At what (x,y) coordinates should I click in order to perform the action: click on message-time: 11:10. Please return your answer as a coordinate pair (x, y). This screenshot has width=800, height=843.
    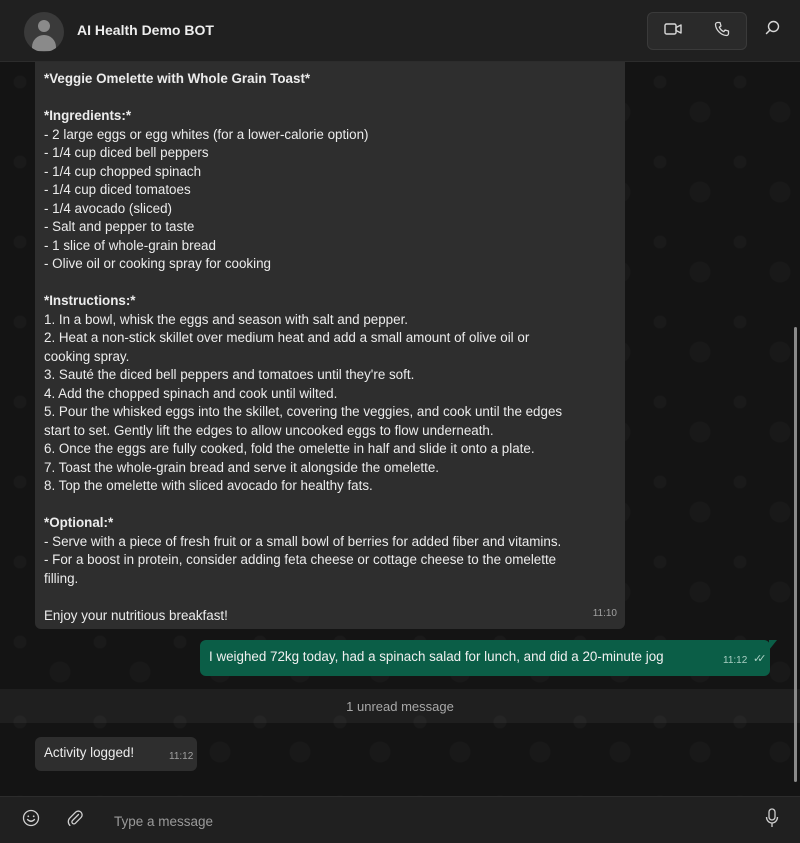
    Looking at the image, I should click on (604, 613).